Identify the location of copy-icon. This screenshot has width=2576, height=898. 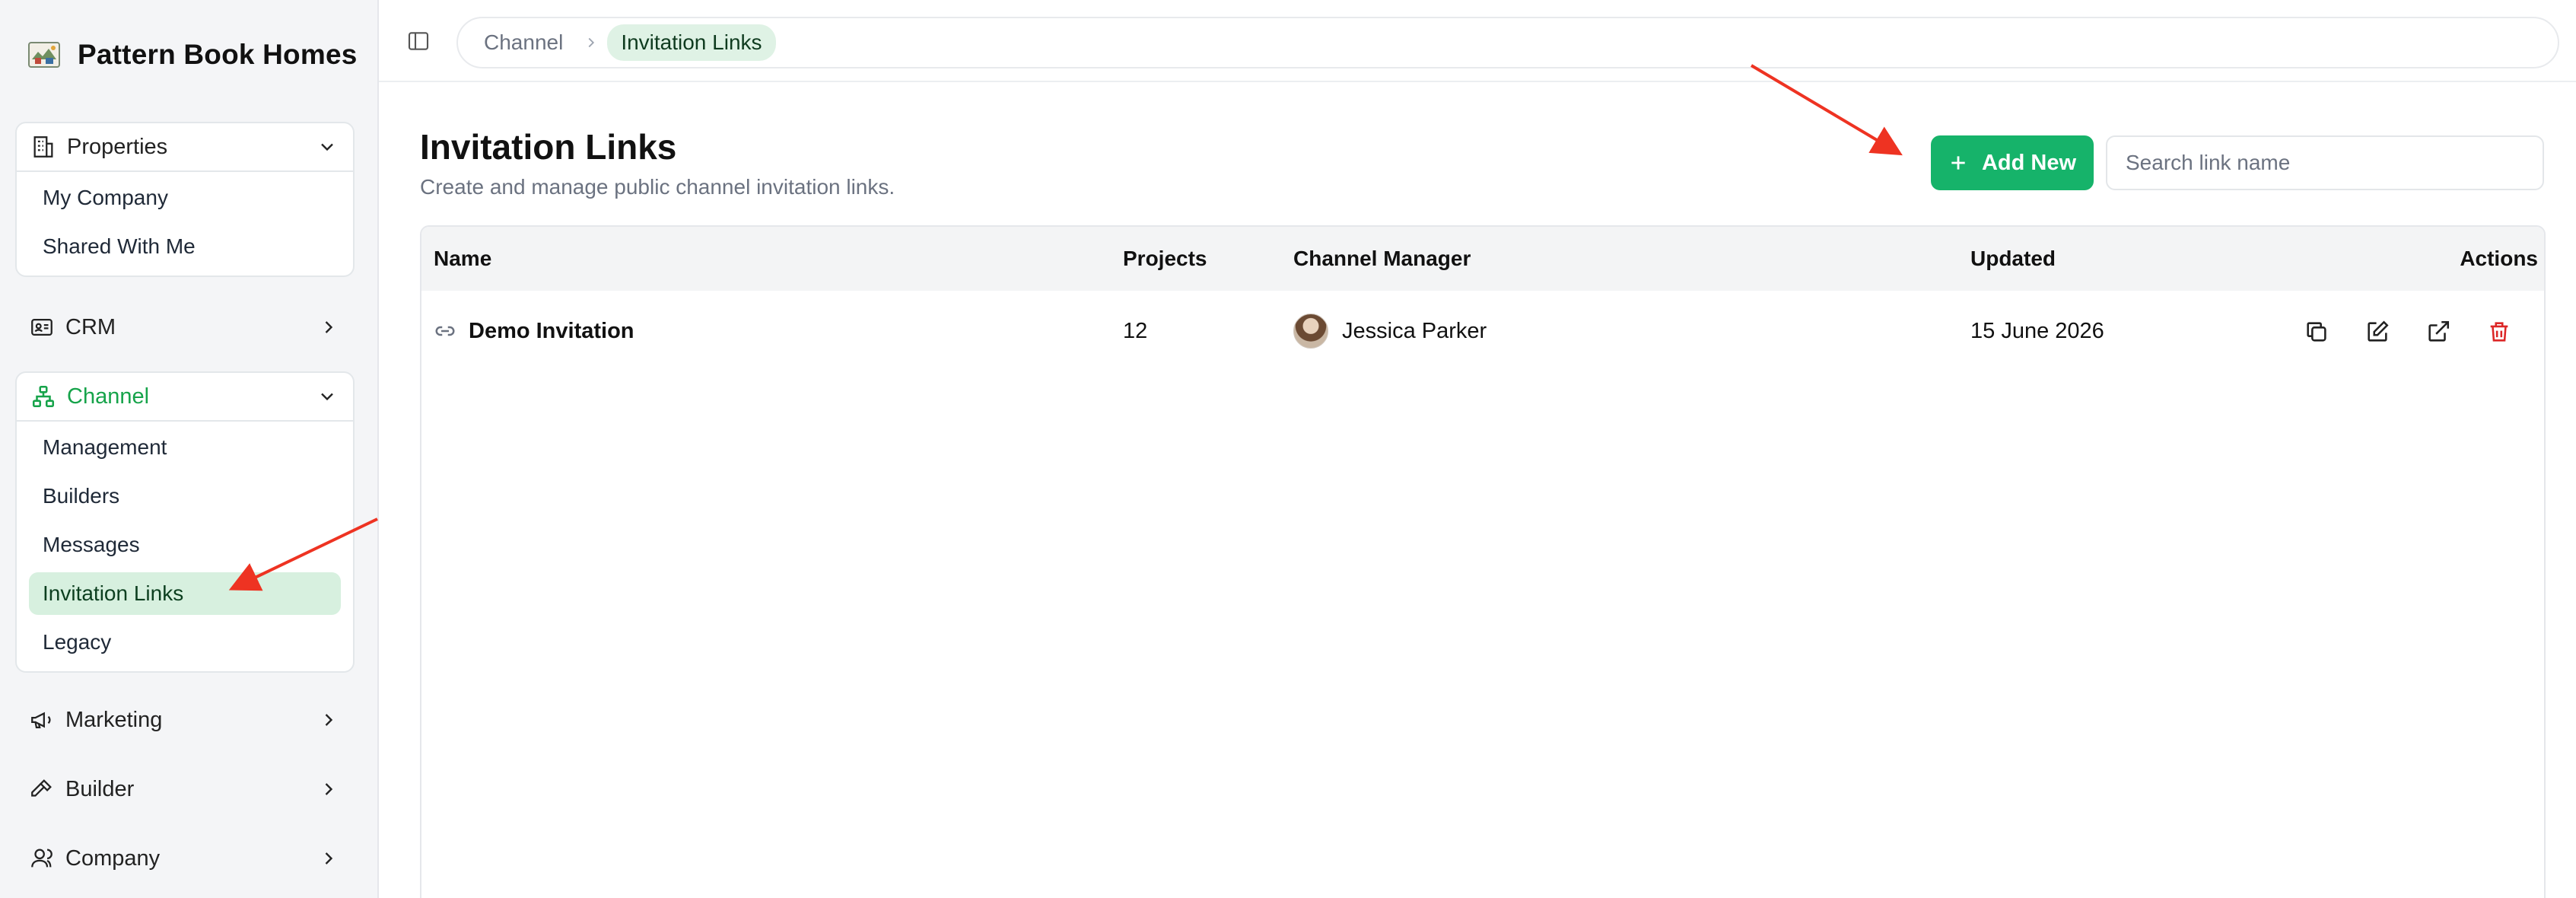
(2317, 332).